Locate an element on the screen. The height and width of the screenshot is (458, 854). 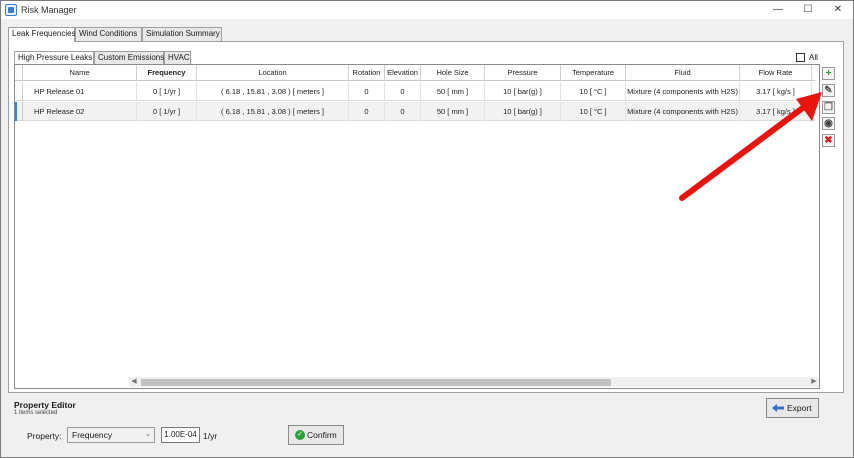
header-marker is located at coordinates (19, 73).